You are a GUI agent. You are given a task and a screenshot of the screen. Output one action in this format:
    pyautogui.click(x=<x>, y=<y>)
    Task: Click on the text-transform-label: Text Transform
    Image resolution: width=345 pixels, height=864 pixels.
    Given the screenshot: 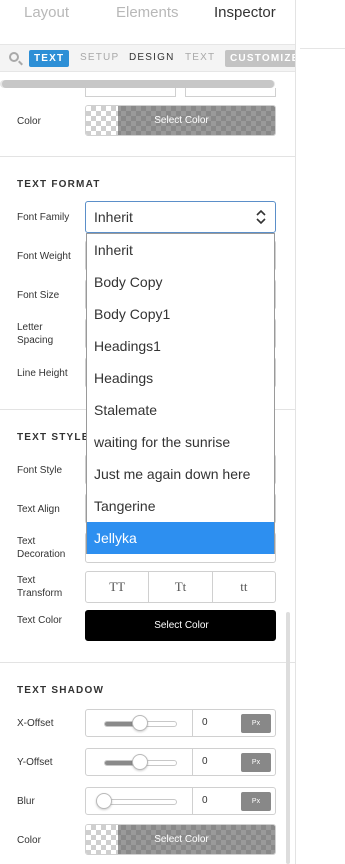 What is the action you would take?
    pyautogui.click(x=40, y=587)
    